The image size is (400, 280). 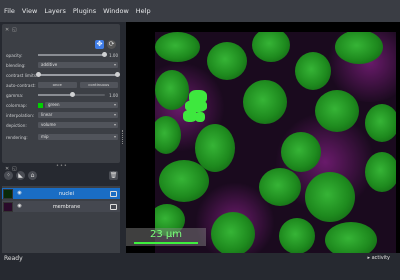 I want to click on menu-bar: File View Layers Plugins Window Help, so click(x=200, y=11).